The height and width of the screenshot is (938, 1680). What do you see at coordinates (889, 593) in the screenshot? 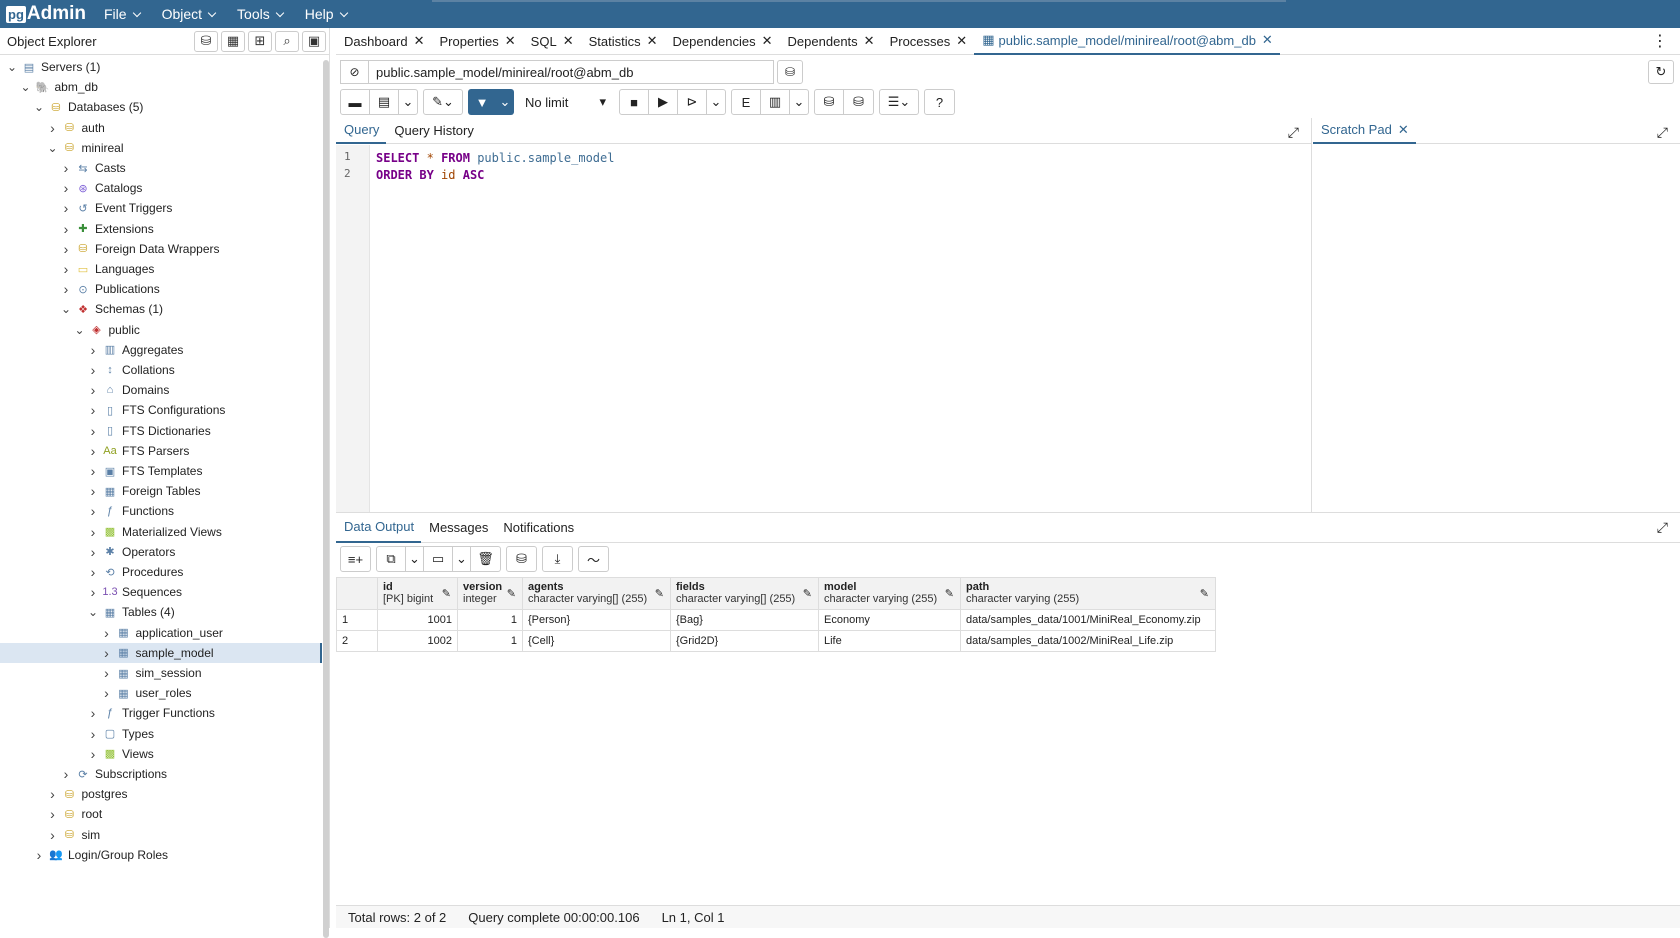
I see `column-header: model character varying (255) ✎` at bounding box center [889, 593].